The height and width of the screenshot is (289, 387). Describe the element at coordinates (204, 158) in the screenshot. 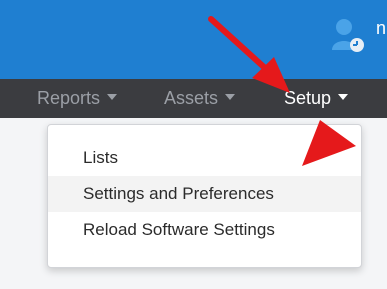

I see `menu-item-lists: Lists` at that location.